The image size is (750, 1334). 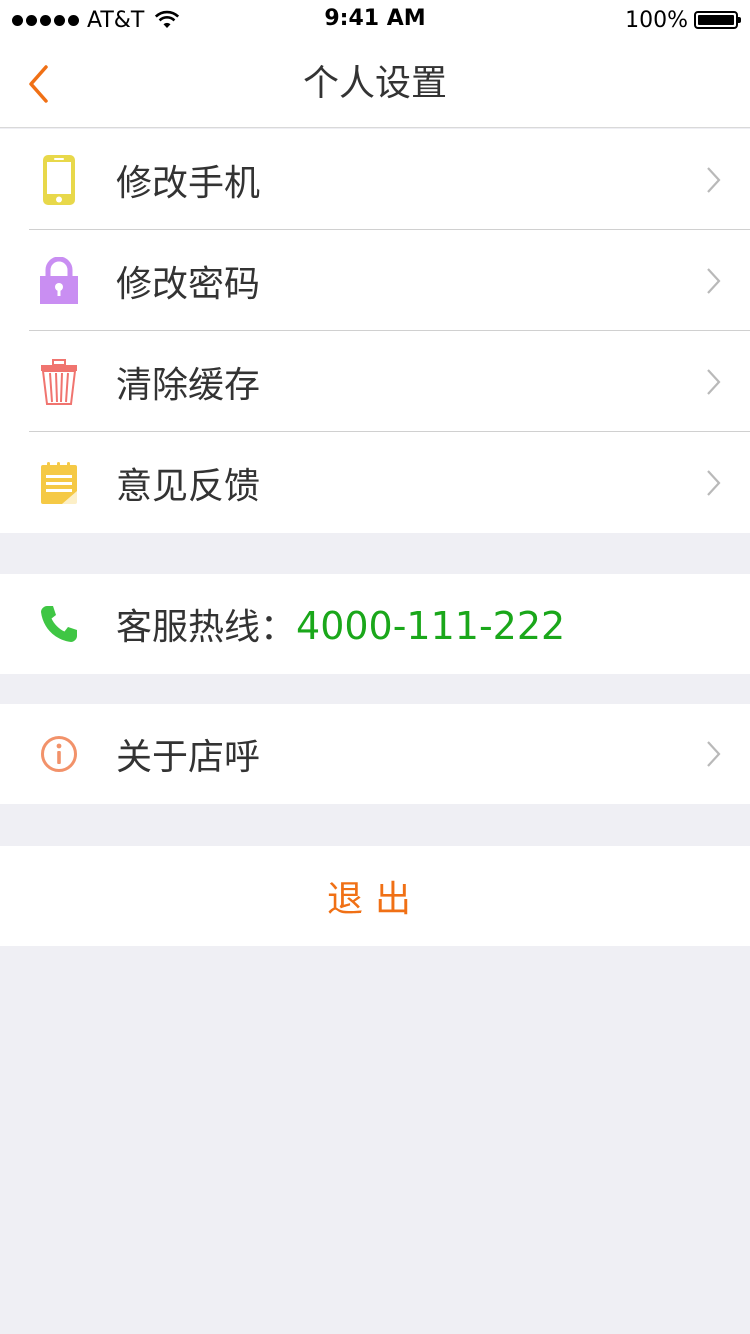 I want to click on navigation-bar: 个人设置, so click(x=375, y=84).